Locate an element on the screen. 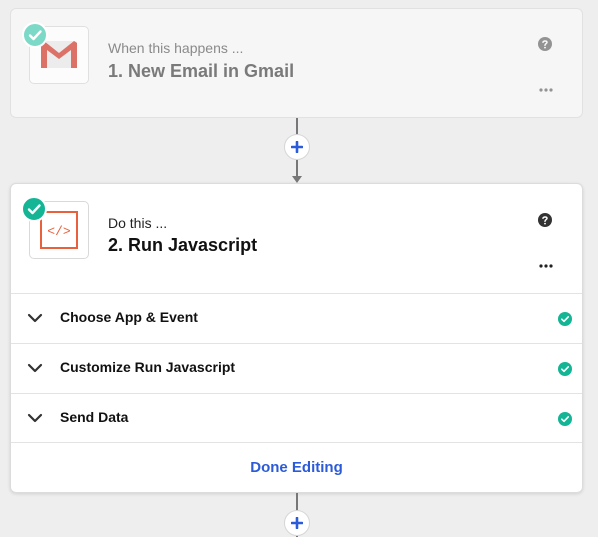  section-choose-app-event: Choose App & Event is located at coordinates (296, 318).